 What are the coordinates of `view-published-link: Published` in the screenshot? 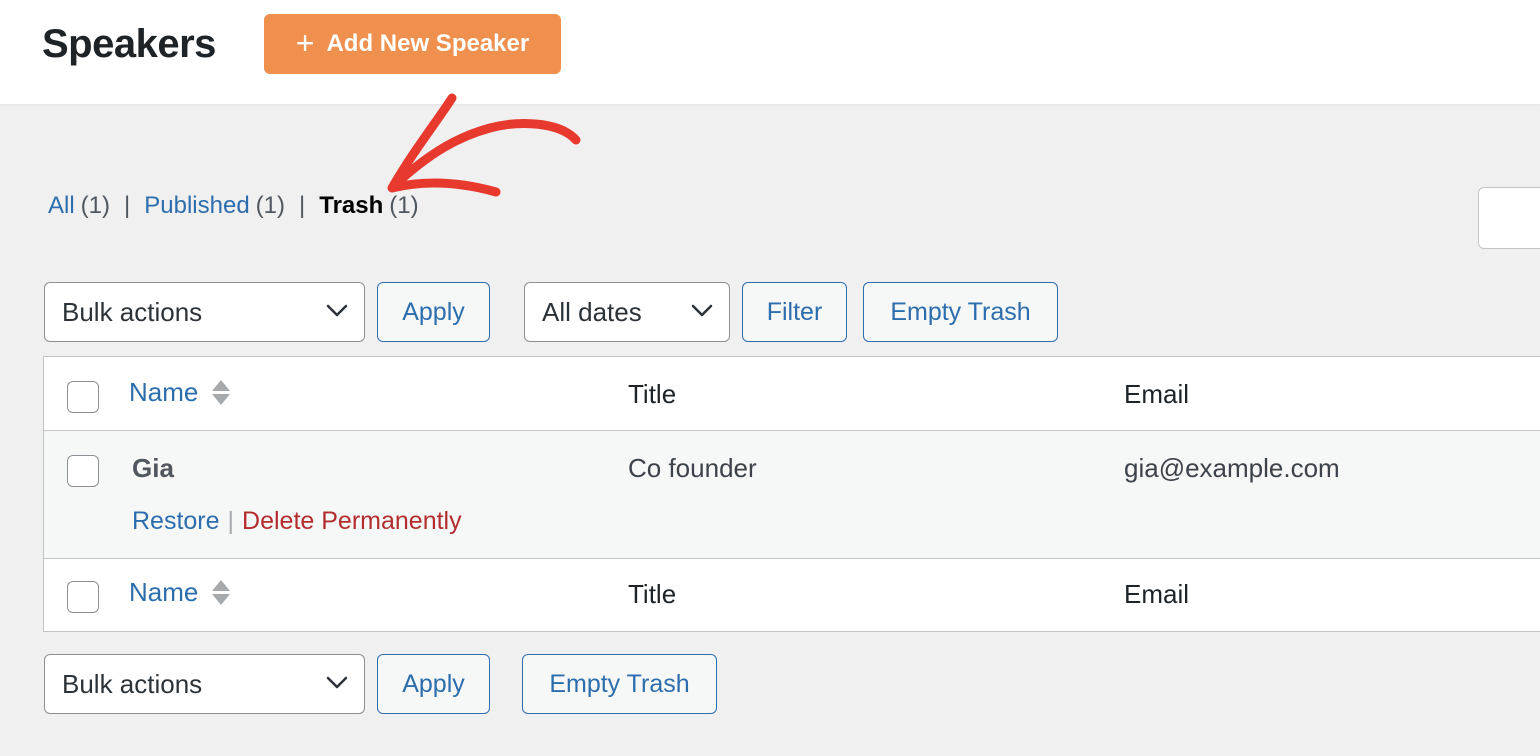 It's located at (196, 206).